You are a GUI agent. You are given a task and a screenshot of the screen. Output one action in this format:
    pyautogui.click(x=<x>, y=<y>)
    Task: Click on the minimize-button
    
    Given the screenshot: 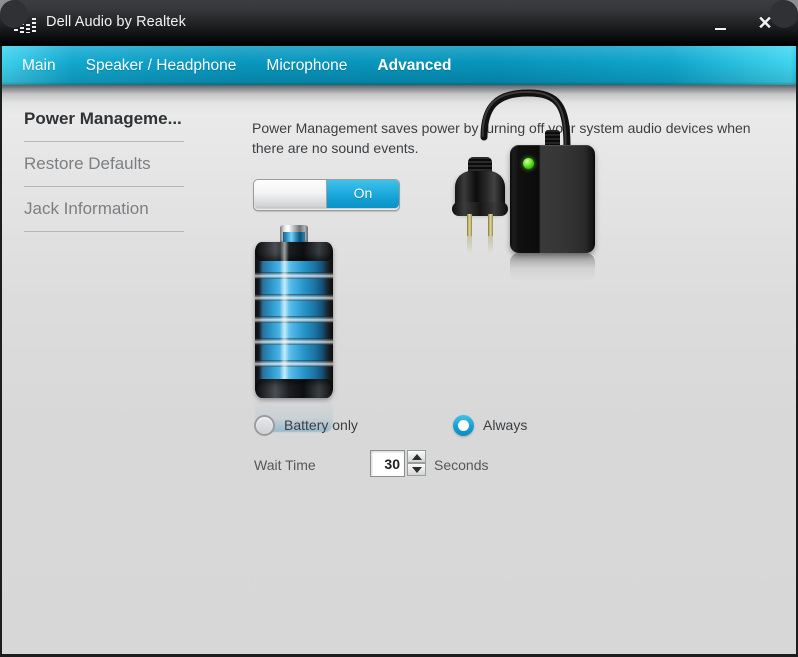 What is the action you would take?
    pyautogui.click(x=721, y=23)
    